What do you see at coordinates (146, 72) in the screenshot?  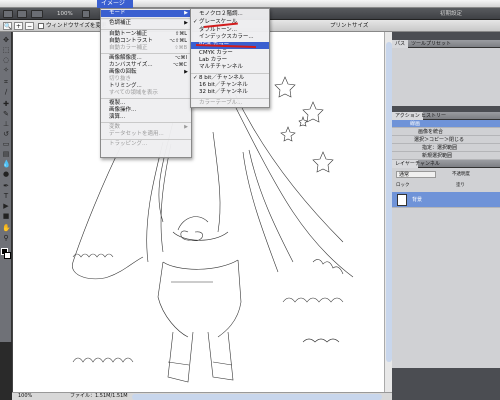 I see `menu-item-image-rotation: 画像の回転 ▶` at bounding box center [146, 72].